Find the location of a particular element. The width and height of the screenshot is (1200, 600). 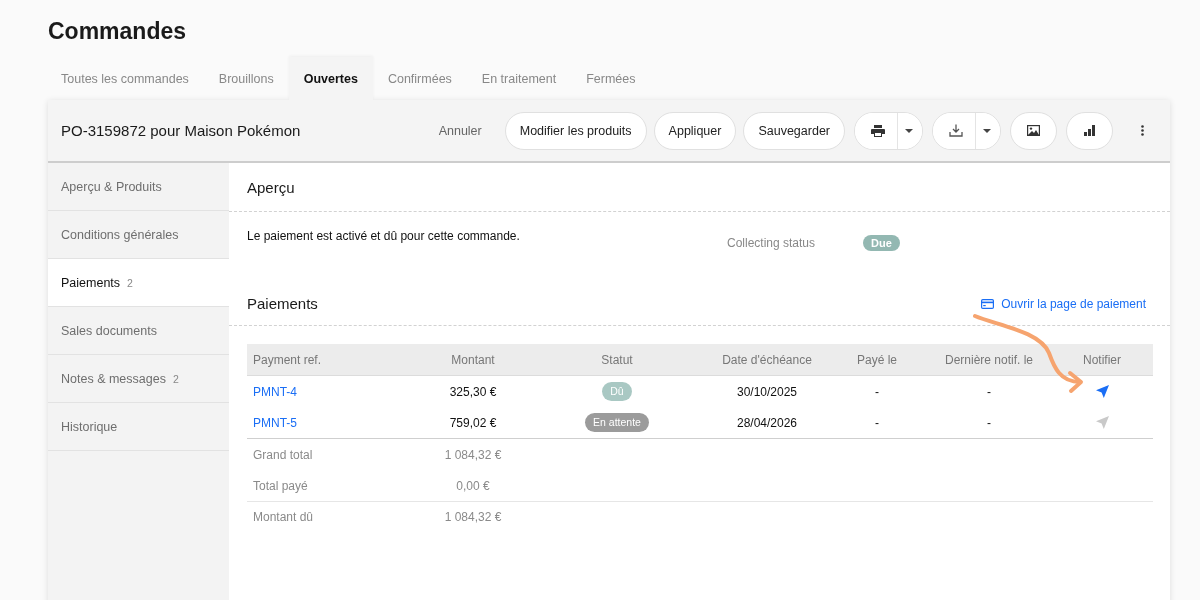

section-heading: Aperçu is located at coordinates (271, 187).